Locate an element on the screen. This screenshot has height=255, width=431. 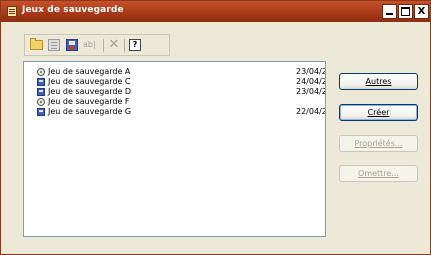
list-item: Jeu de sauvegarde C 24/04/2003 is located at coordinates (181, 82).